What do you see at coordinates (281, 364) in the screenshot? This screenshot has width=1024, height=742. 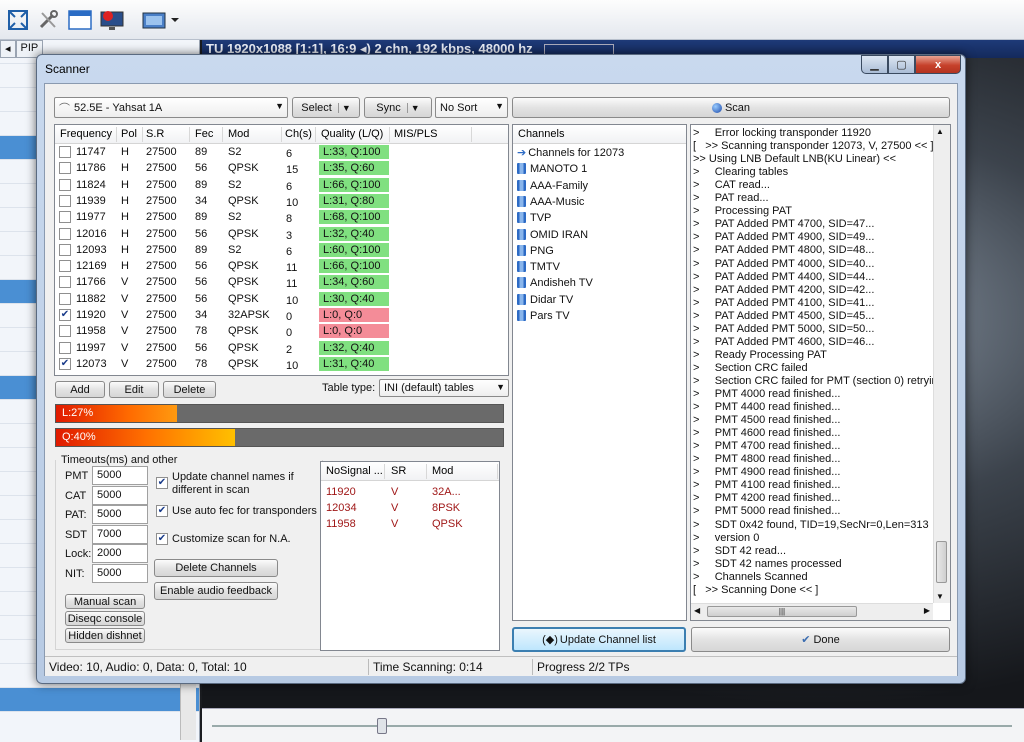 I see `table-row: ✔ 12073 V 27500 78 QPSK 10 L:31, Q:40` at bounding box center [281, 364].